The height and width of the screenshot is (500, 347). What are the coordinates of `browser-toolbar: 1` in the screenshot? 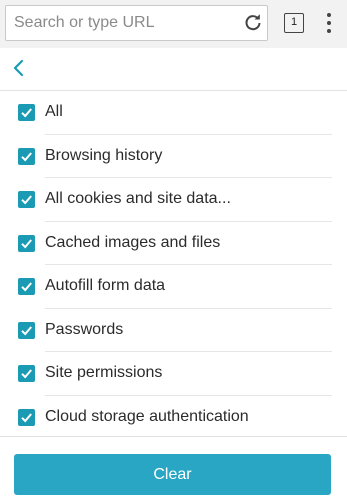 It's located at (173, 24).